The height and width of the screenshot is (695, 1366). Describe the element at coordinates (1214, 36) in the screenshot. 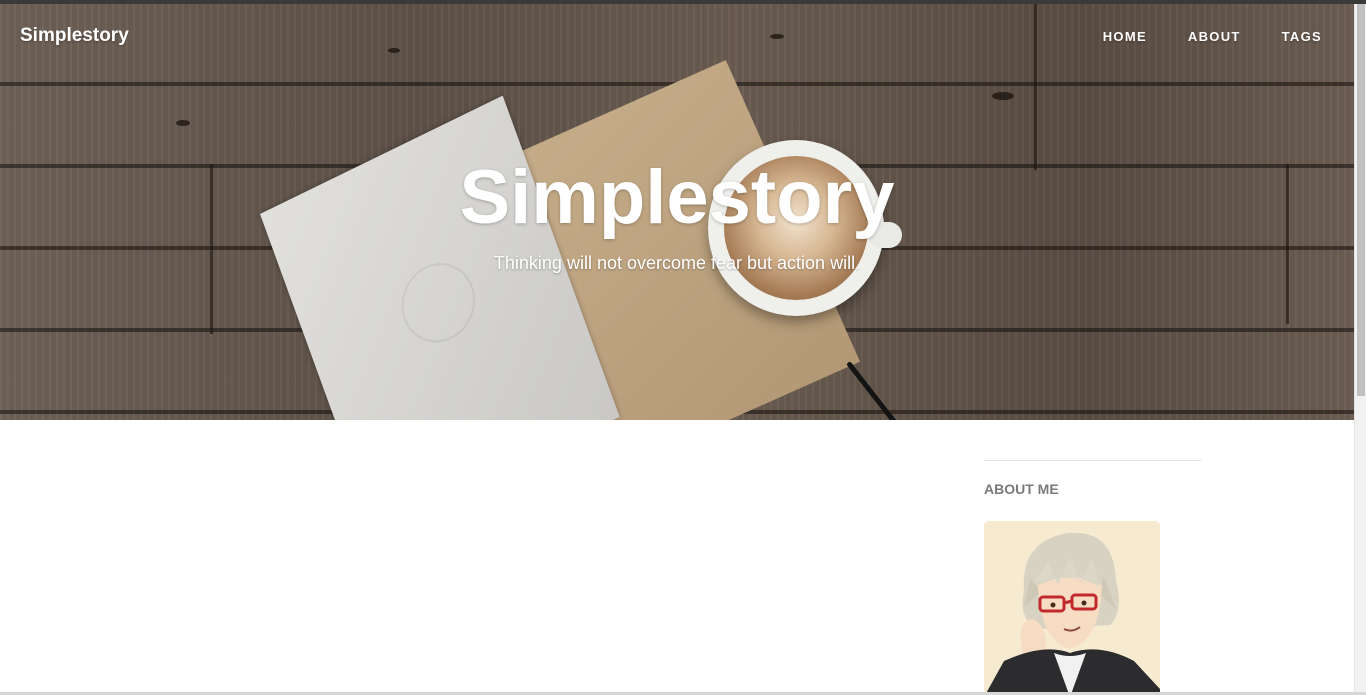

I see `nav-about-link: ABOUT` at that location.